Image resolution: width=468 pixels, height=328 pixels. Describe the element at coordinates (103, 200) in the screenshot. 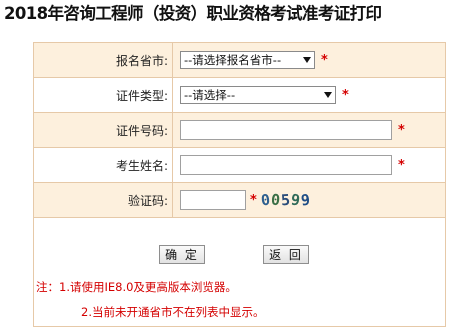

I see `captcha-label: 验证码:` at that location.